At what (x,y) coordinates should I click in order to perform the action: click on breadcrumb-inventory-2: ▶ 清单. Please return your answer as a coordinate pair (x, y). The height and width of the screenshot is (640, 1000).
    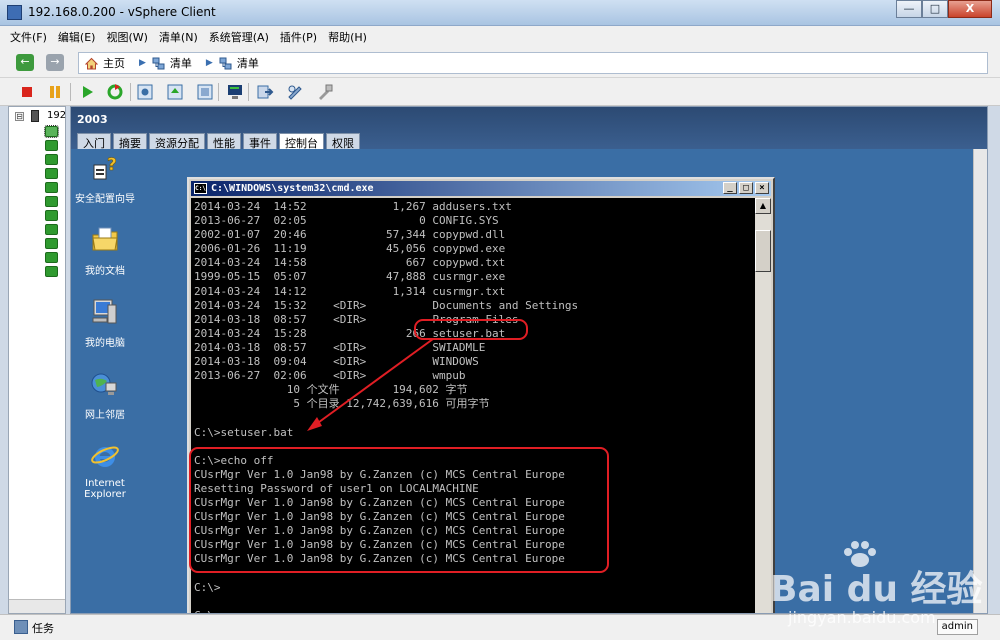
    Looking at the image, I should click on (232, 63).